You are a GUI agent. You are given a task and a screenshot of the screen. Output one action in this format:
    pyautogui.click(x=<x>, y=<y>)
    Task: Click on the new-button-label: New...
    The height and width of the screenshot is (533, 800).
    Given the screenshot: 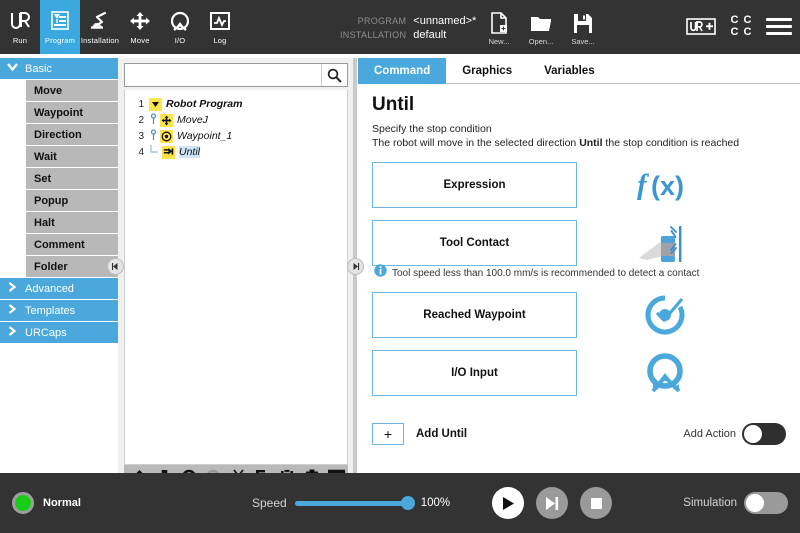 What is the action you would take?
    pyautogui.click(x=499, y=41)
    